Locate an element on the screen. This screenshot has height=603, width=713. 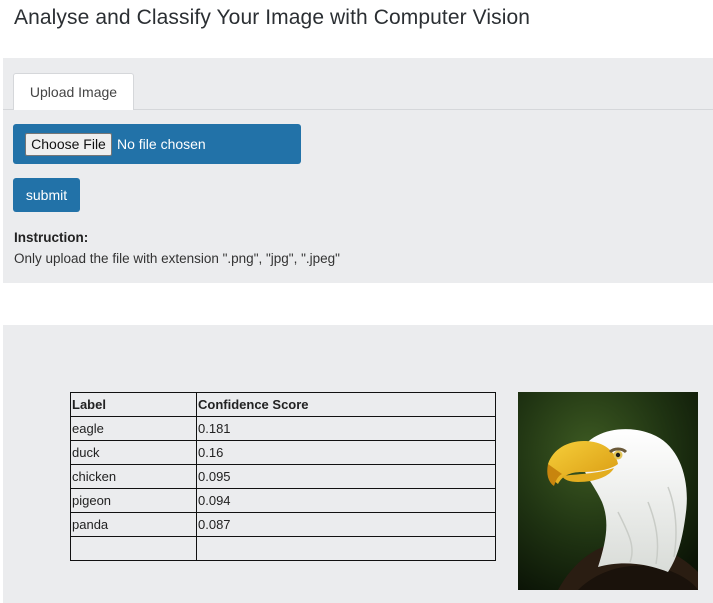
file-status-text: No file chosen is located at coordinates (161, 144).